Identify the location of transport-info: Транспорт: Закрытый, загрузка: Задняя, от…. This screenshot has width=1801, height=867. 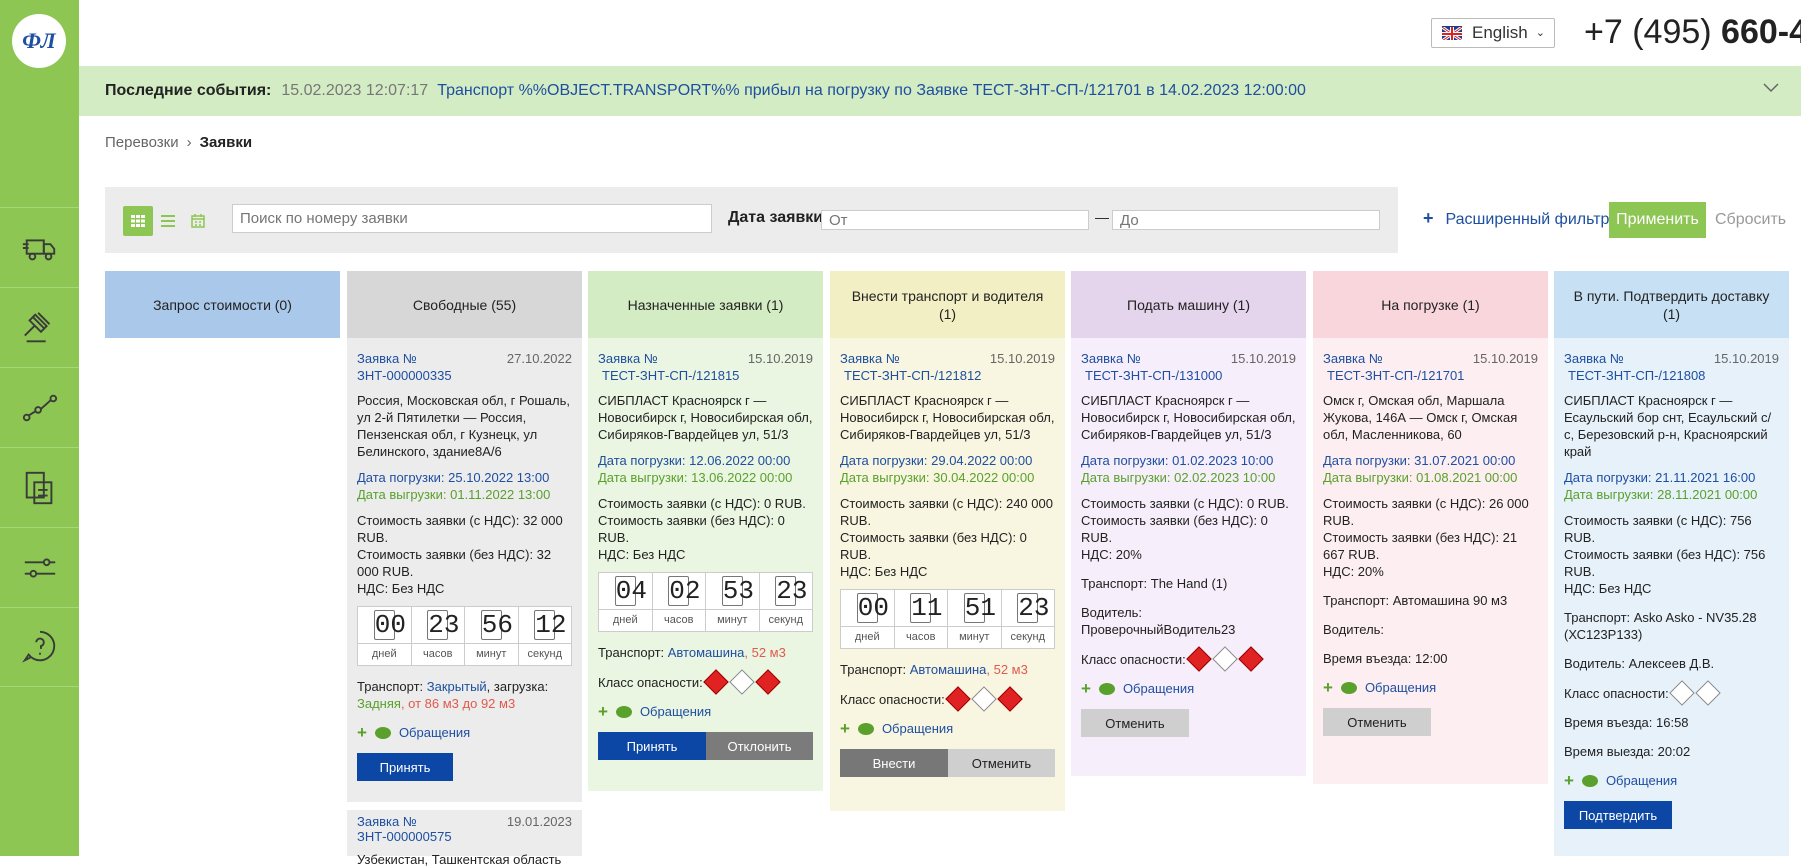
(453, 695).